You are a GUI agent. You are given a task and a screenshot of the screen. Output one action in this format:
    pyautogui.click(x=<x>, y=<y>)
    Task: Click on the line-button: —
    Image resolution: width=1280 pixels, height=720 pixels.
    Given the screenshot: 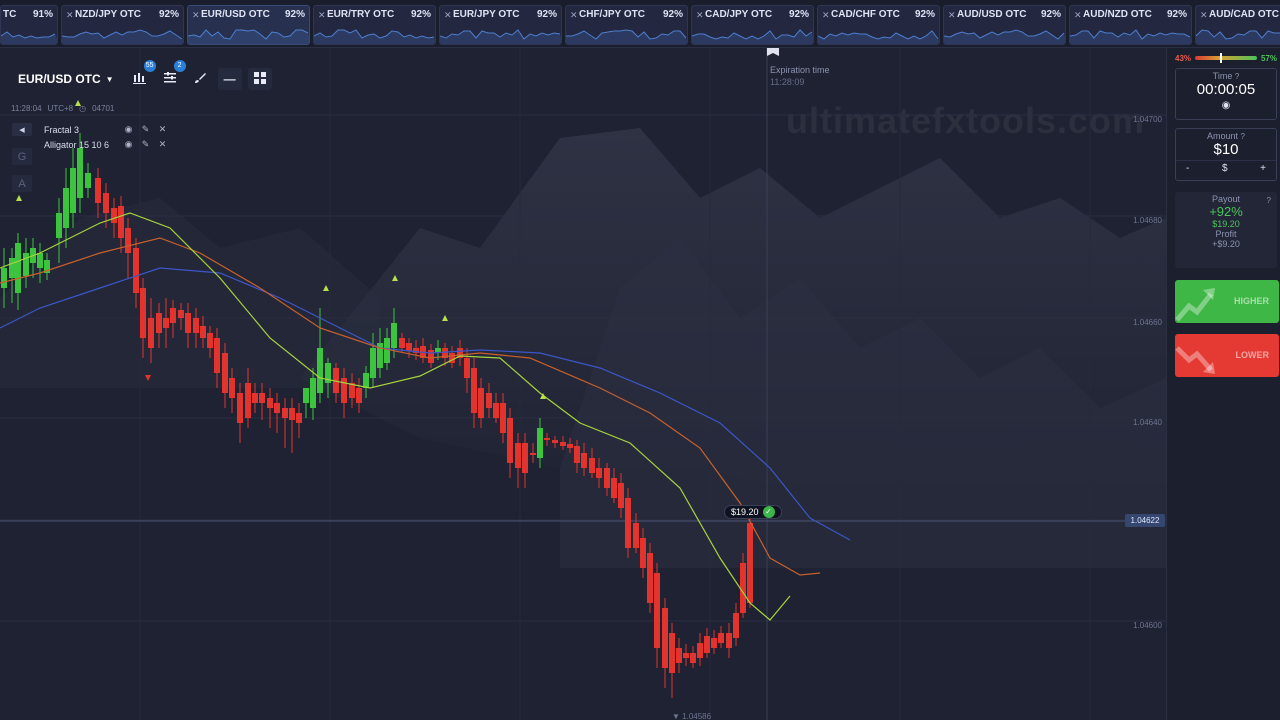 What is the action you would take?
    pyautogui.click(x=229, y=79)
    